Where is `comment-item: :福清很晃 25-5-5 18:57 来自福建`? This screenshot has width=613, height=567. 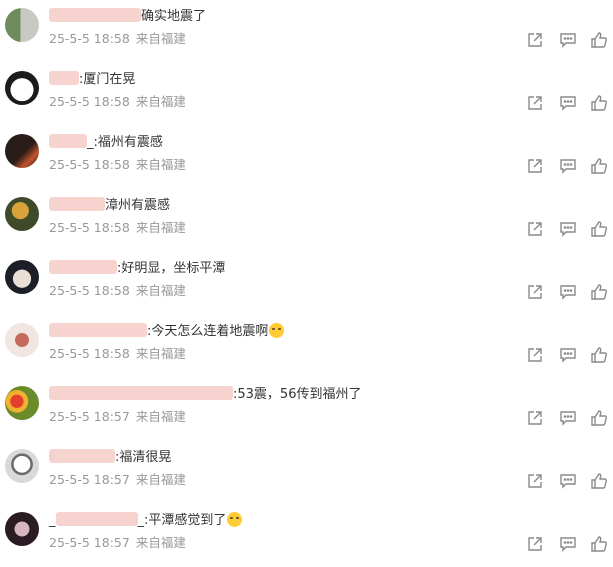
comment-item: :福清很晃 25-5-5 18:57 来自福建 is located at coordinates (306, 472).